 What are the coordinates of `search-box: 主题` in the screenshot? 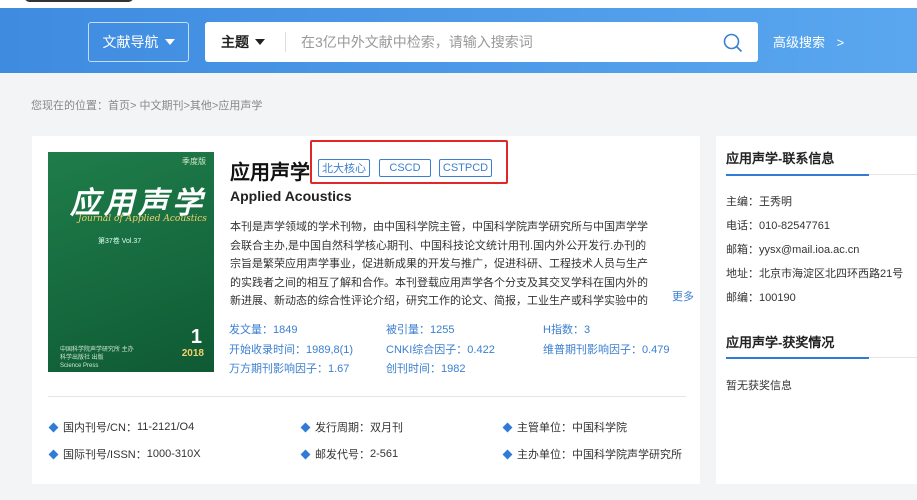 It's located at (481, 42).